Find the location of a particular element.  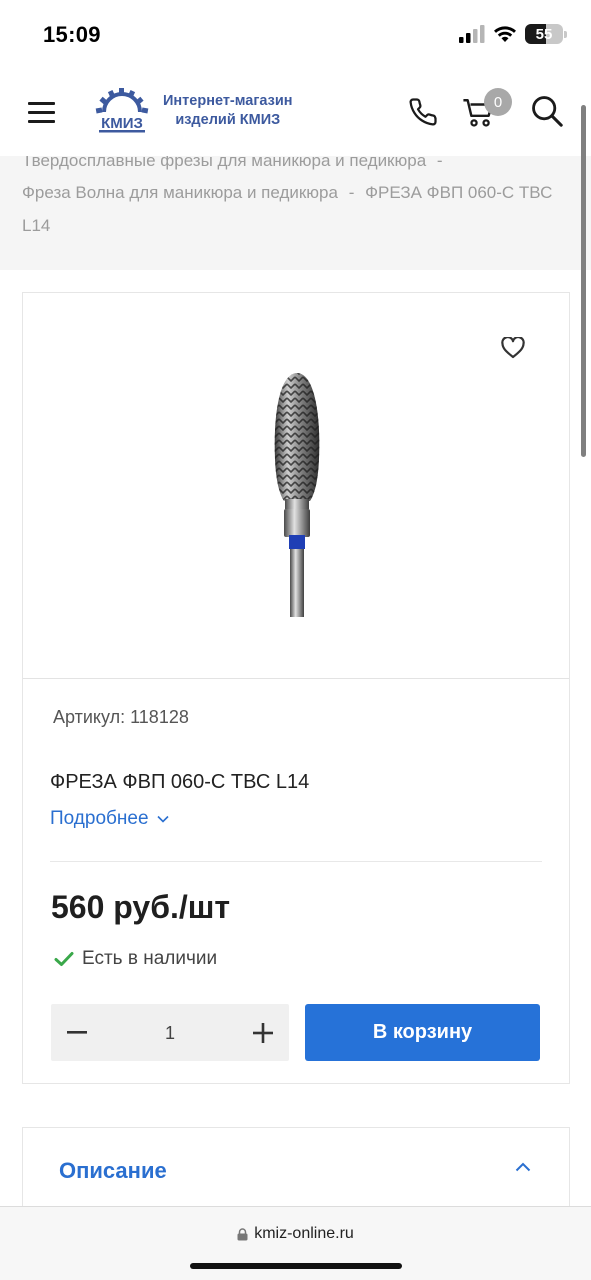

home-indicator is located at coordinates (296, 1266).